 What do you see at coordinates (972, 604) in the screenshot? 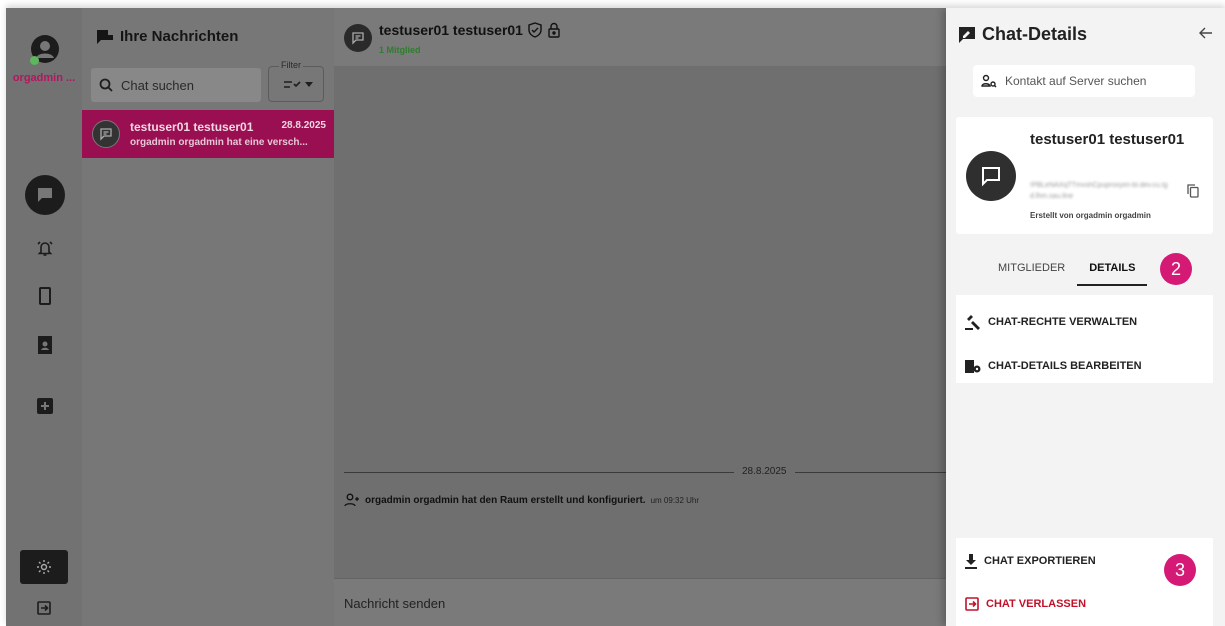
I see `leave-icon` at bounding box center [972, 604].